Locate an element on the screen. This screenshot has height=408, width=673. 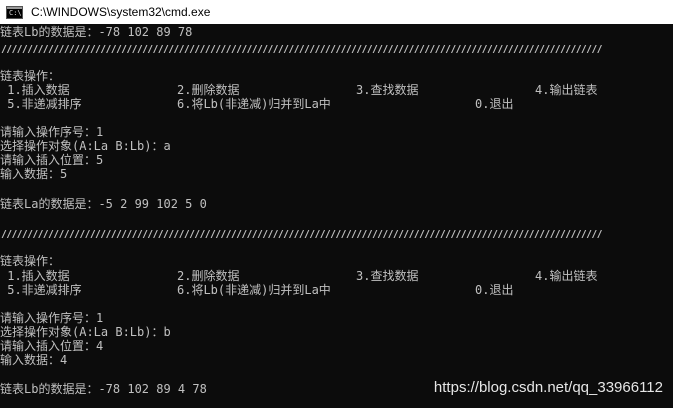
console-line: 输入数据：4 is located at coordinates (34, 360).